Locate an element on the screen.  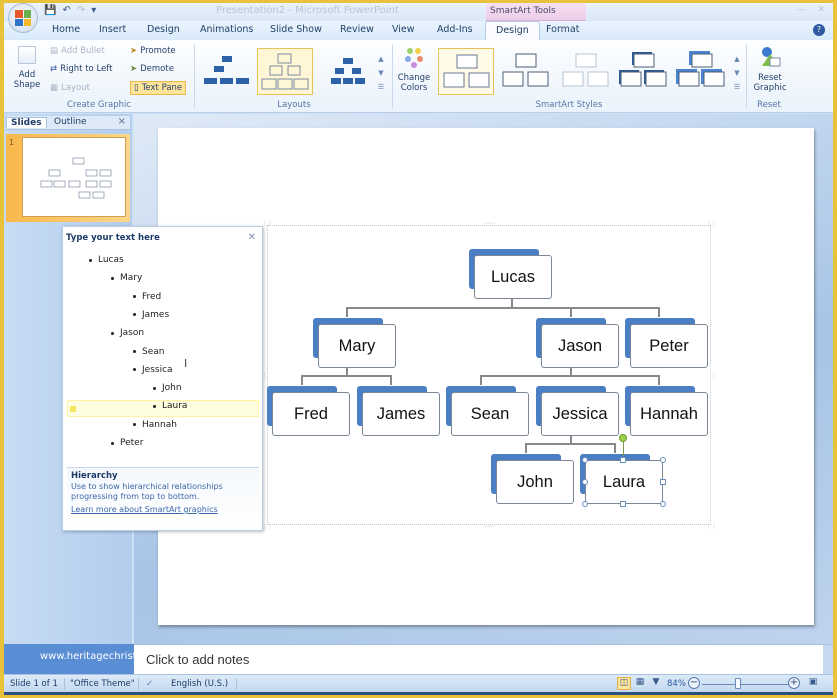
text-pane-item: James is located at coordinates (151, 315).